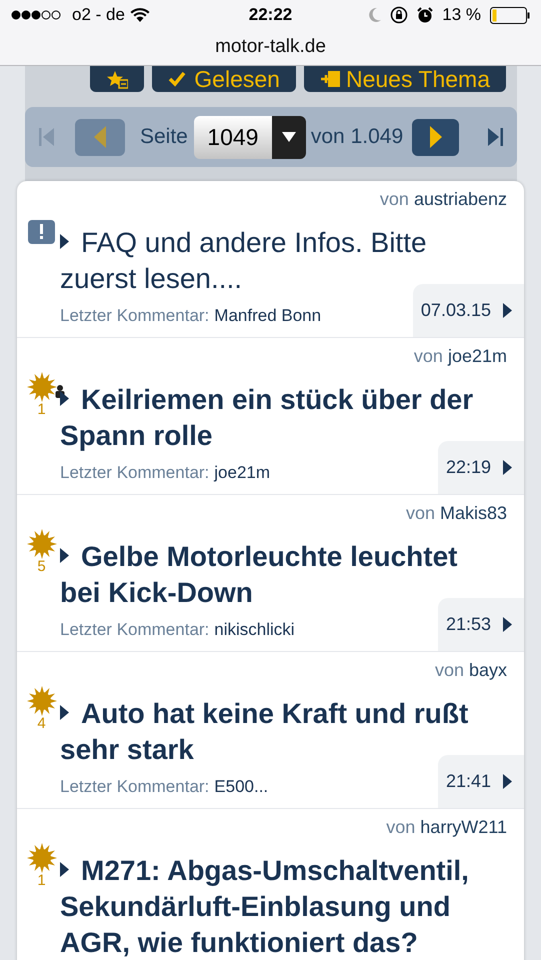  What do you see at coordinates (47, 137) in the screenshot?
I see `first-page-icon` at bounding box center [47, 137].